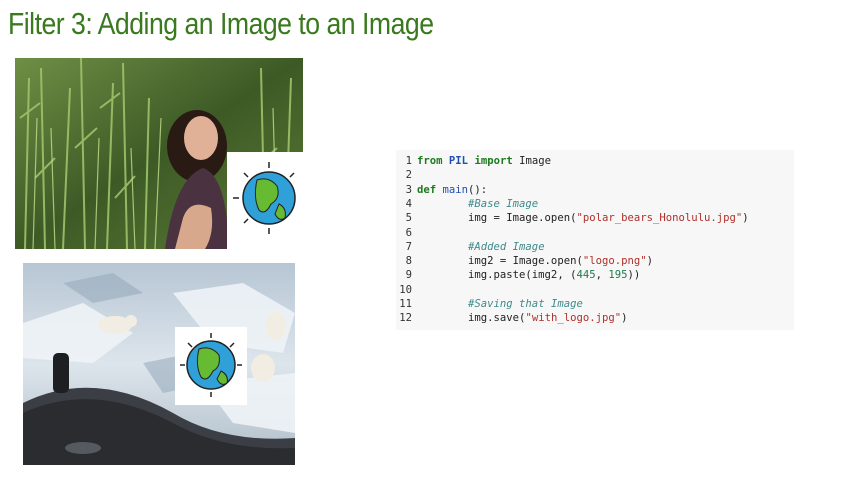 The width and height of the screenshot is (857, 482). I want to click on code-token: PIL, so click(458, 161).